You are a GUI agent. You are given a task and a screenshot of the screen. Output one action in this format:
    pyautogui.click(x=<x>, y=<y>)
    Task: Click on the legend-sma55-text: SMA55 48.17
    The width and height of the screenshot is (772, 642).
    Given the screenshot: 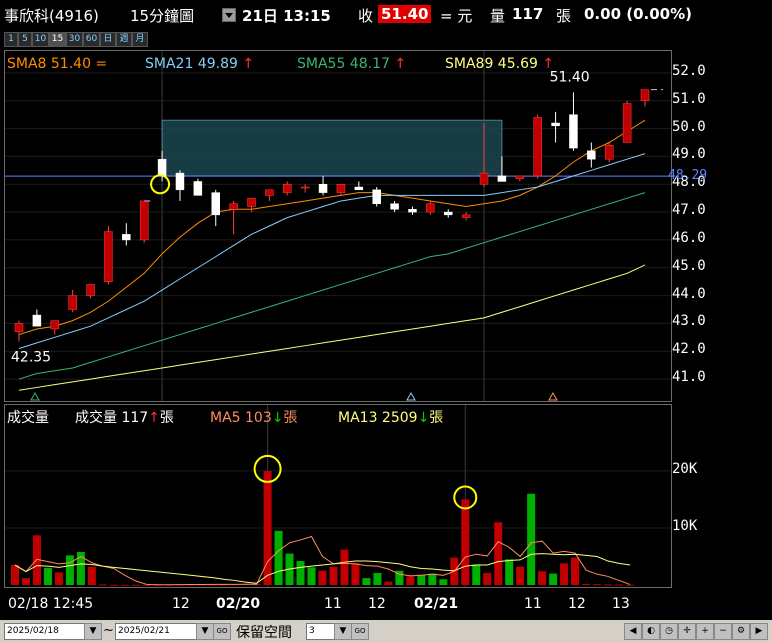 What is the action you would take?
    pyautogui.click(x=343, y=64)
    